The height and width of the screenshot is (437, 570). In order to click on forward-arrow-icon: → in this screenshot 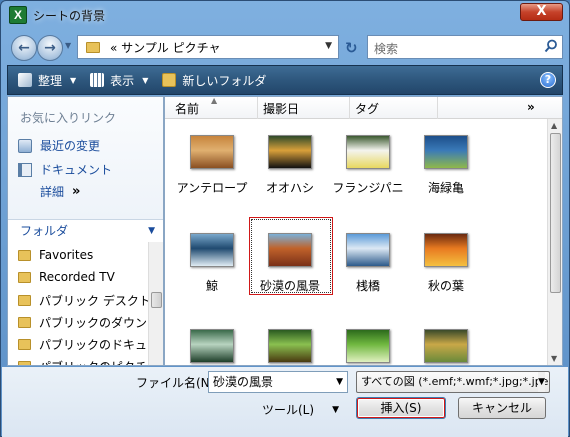, I will do `click(50, 48)`.